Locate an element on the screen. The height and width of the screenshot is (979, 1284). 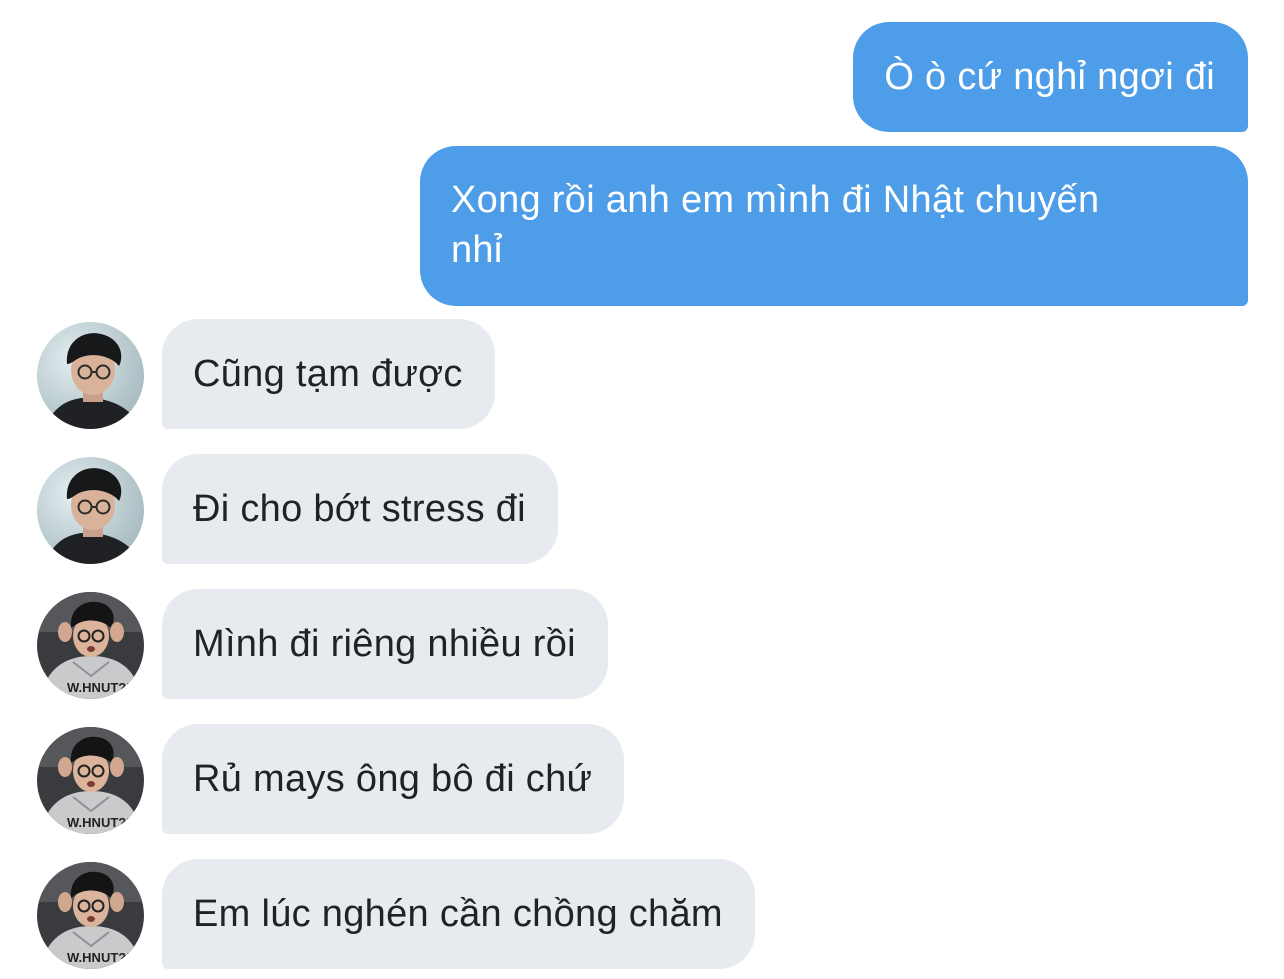
incoming-message-bubble: Rủ mays ông bô đi chứ is located at coordinates (393, 779).